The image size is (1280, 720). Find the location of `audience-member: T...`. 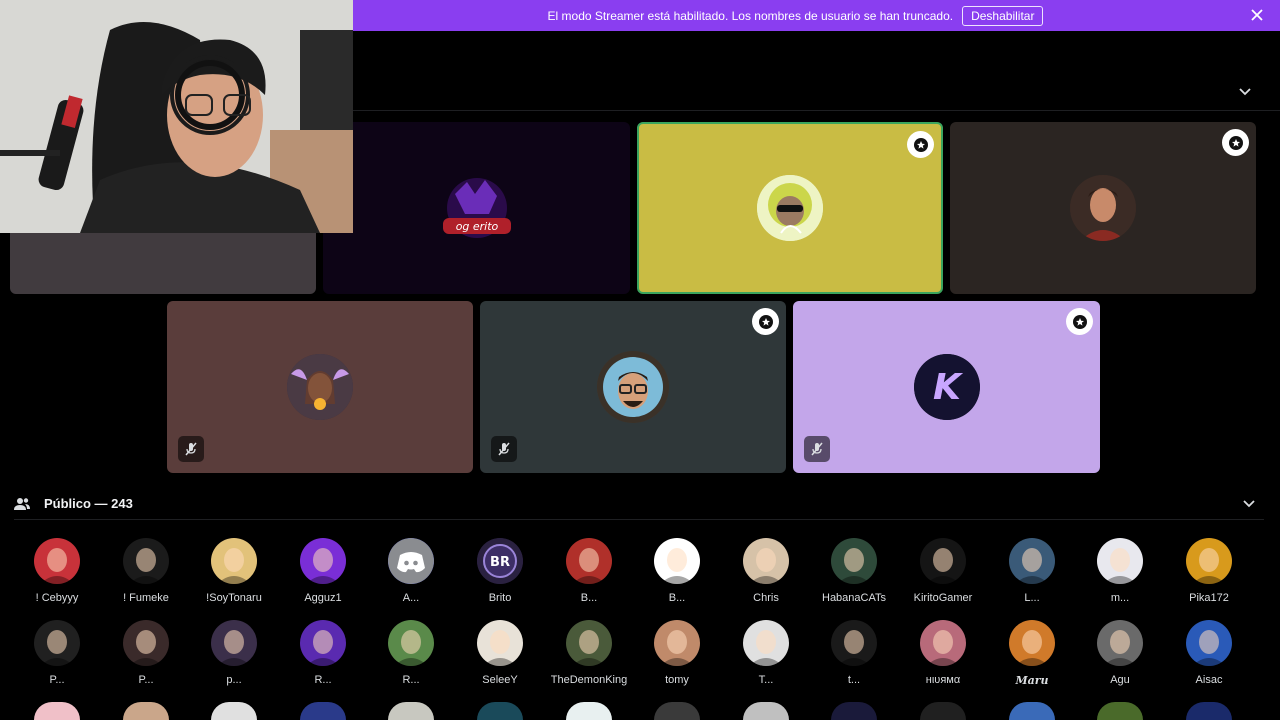

audience-member: T... is located at coordinates (766, 656).